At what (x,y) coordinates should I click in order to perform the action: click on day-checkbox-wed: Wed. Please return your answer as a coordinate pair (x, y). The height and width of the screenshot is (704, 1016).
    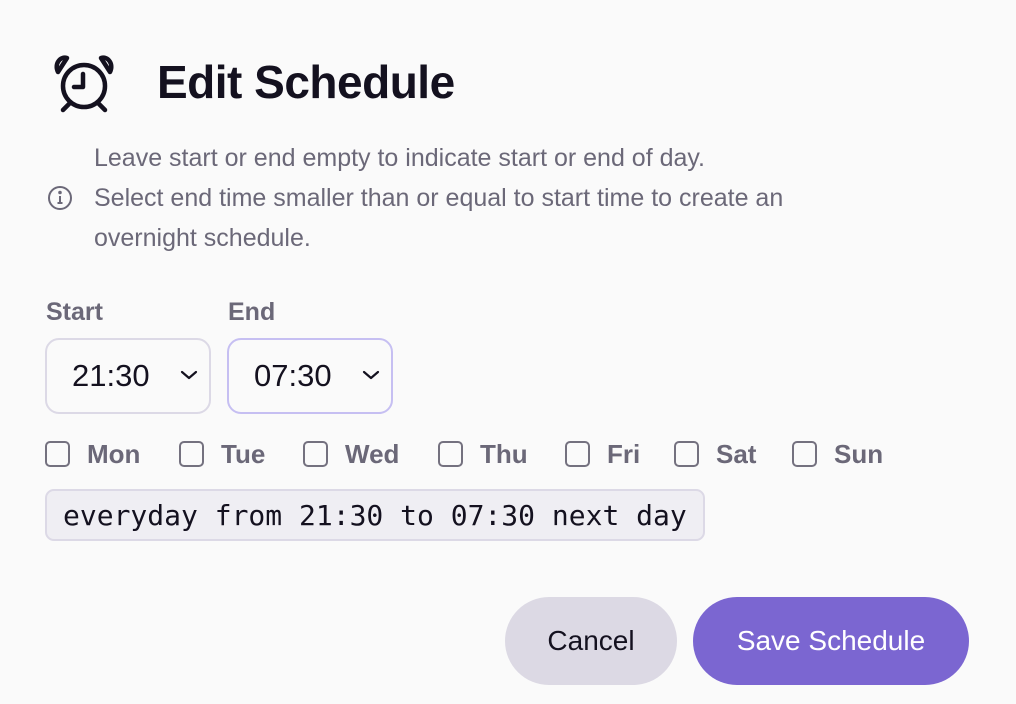
    Looking at the image, I should click on (351, 454).